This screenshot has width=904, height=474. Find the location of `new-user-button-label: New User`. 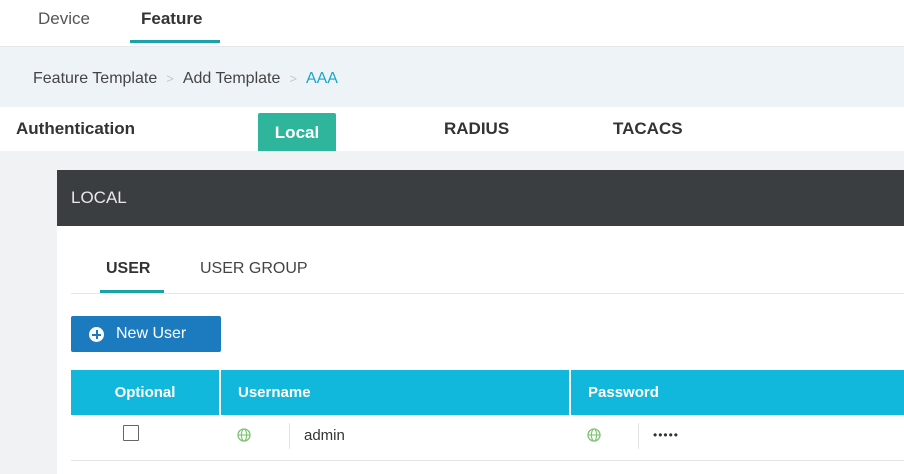

new-user-button-label: New User is located at coordinates (151, 333).